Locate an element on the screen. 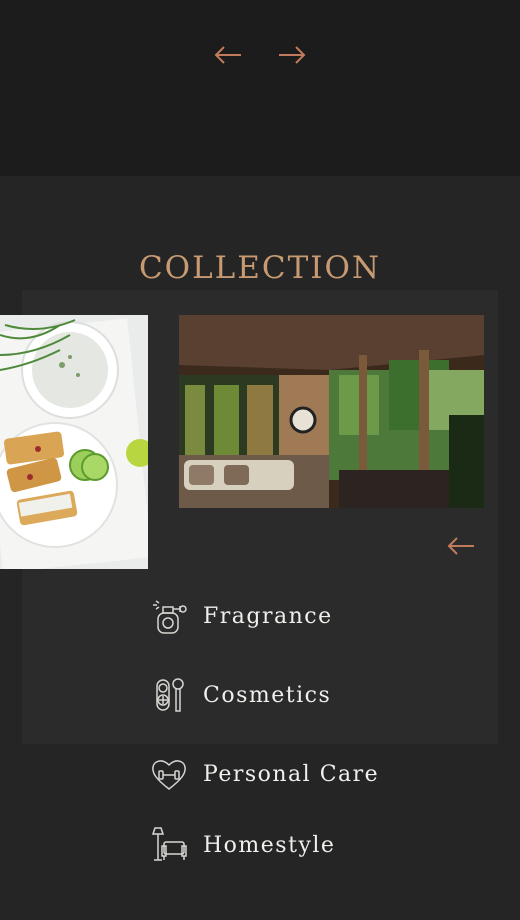 This screenshot has height=920, width=520. category-label: Fragrance is located at coordinates (268, 616).